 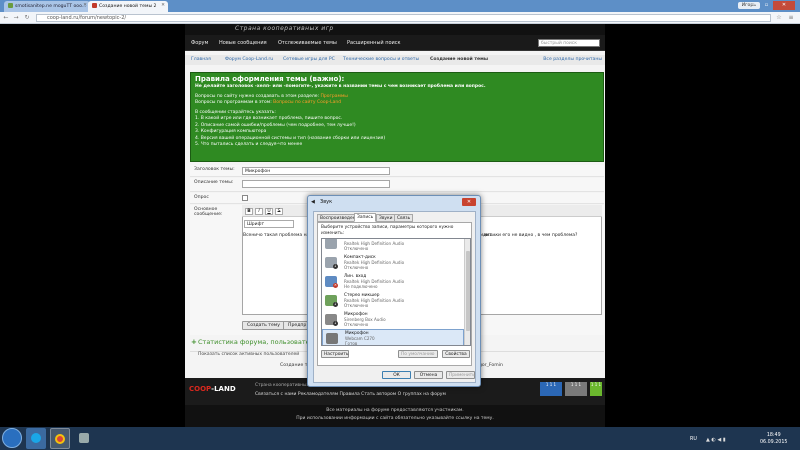 What do you see at coordinates (245, 198) in the screenshot?
I see `poll-checkbox` at bounding box center [245, 198].